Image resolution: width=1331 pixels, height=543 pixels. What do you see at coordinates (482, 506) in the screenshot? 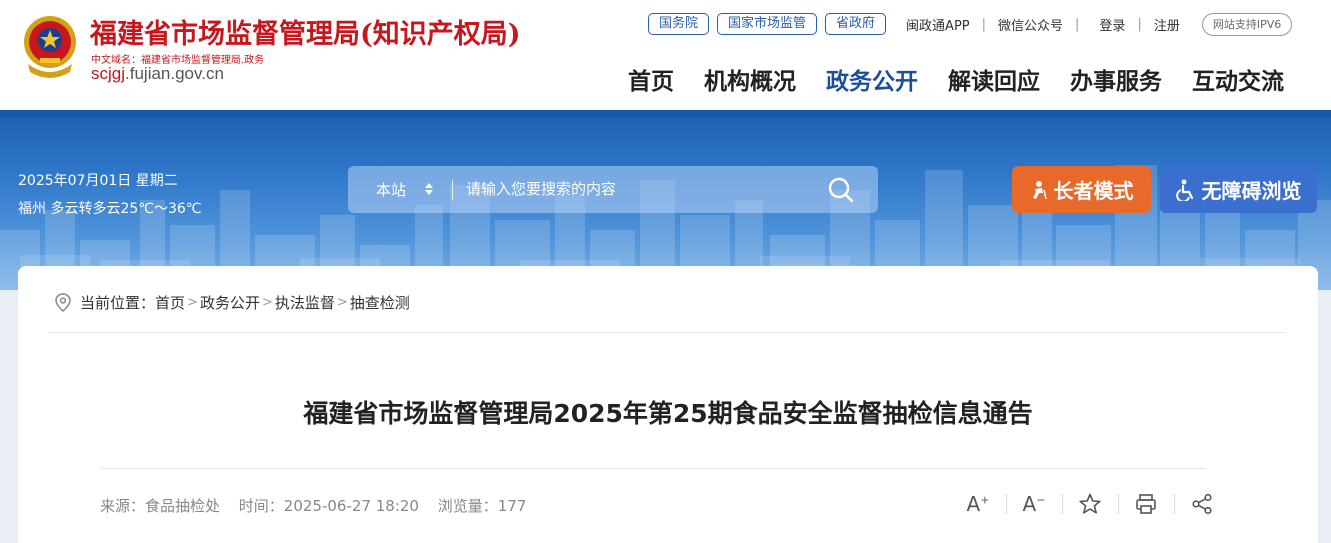
I see `article-views: 浏览量：177` at bounding box center [482, 506].